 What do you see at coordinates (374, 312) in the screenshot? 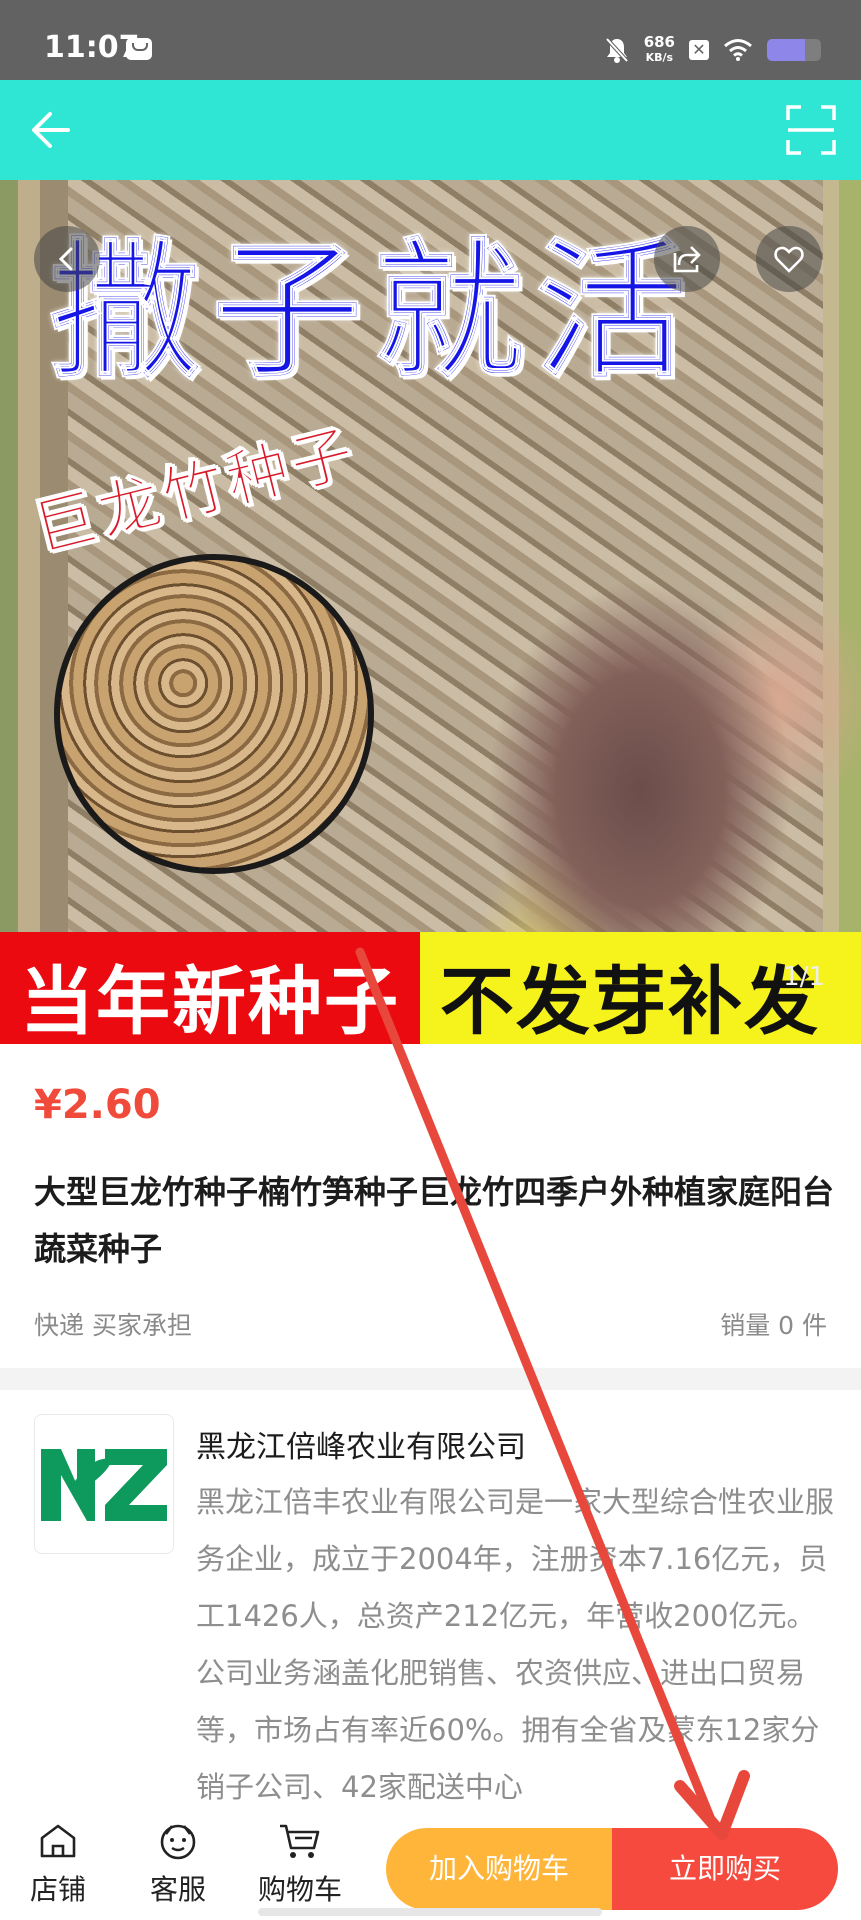
I see `image-headline: 撒子就活` at bounding box center [374, 312].